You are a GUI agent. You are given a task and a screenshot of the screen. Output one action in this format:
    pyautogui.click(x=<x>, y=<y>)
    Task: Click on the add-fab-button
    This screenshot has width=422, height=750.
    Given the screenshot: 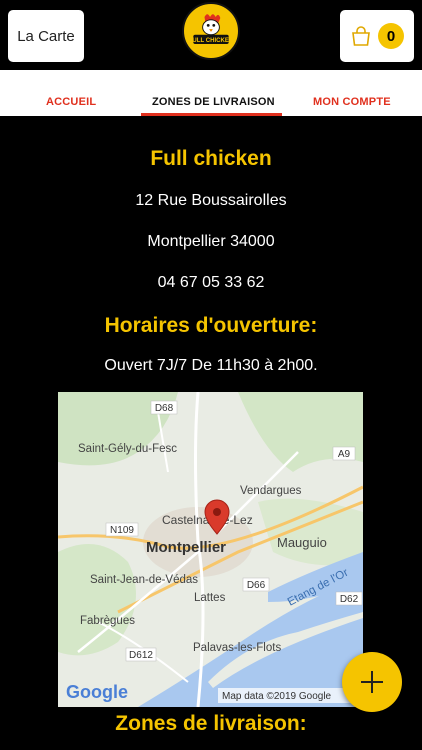 What is the action you would take?
    pyautogui.click(x=372, y=682)
    